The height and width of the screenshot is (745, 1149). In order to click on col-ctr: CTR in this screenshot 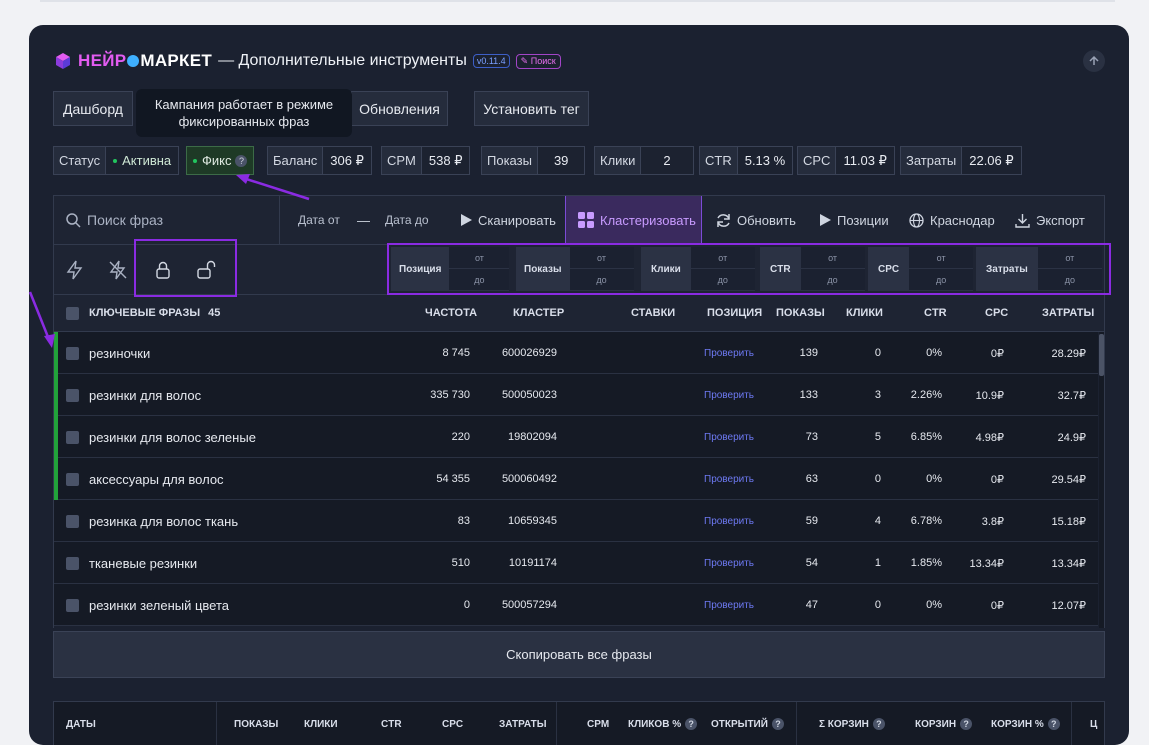, I will do `click(391, 723)`.